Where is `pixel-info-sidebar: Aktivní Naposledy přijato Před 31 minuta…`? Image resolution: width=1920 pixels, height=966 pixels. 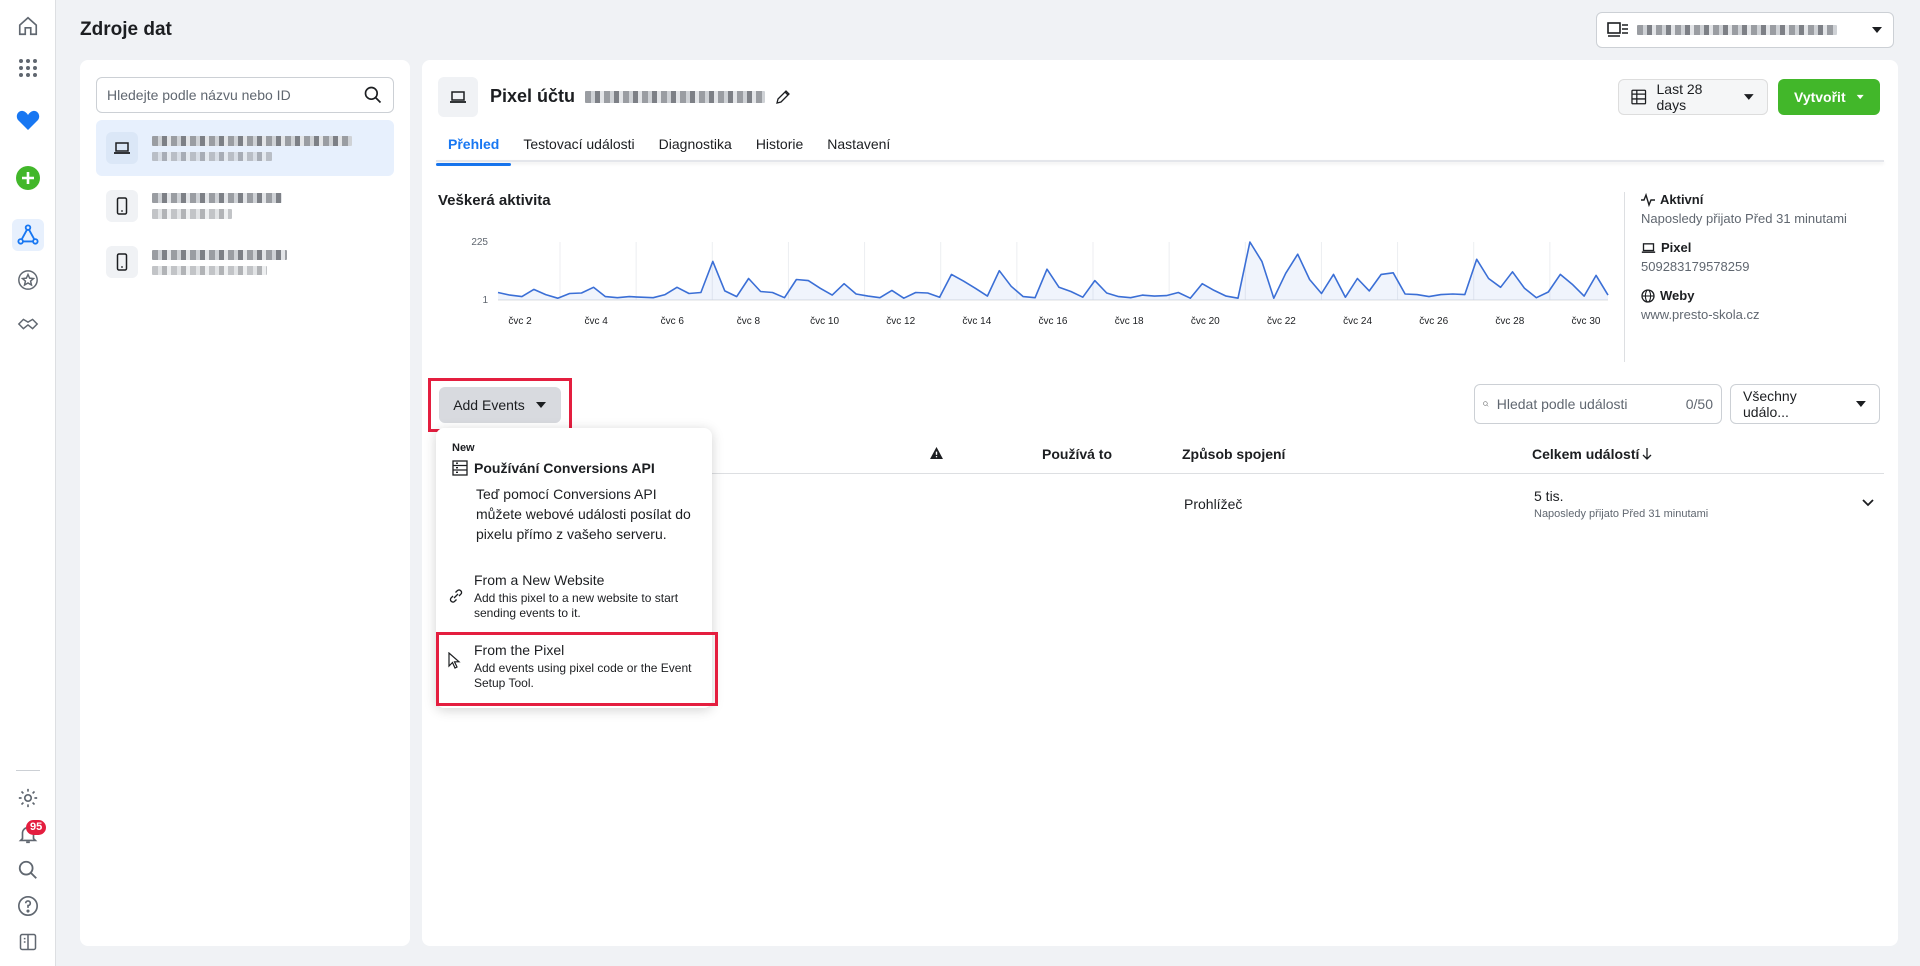
pixel-info-sidebar: Aktivní Naposledy přijato Před 31 minuta… is located at coordinates (1754, 277).